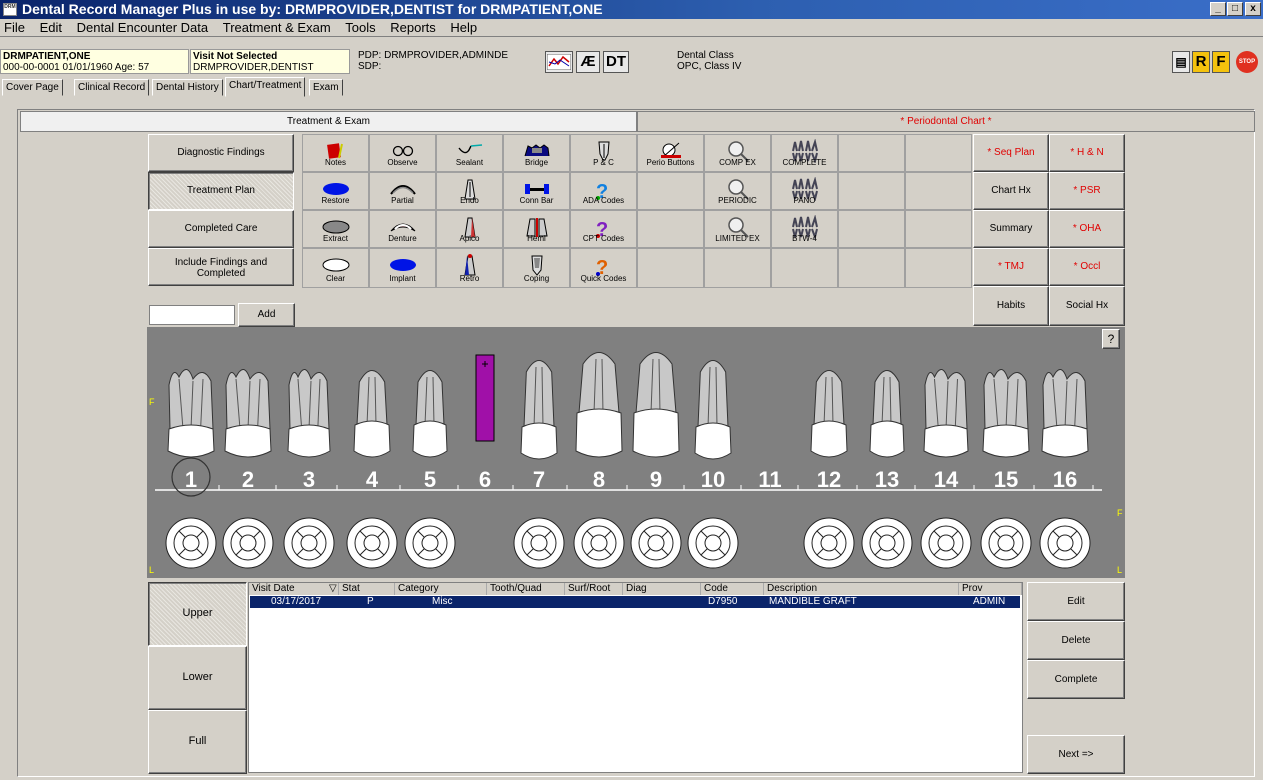 The image size is (1263, 780). I want to click on tooth-number-16: 16, so click(1065, 480).